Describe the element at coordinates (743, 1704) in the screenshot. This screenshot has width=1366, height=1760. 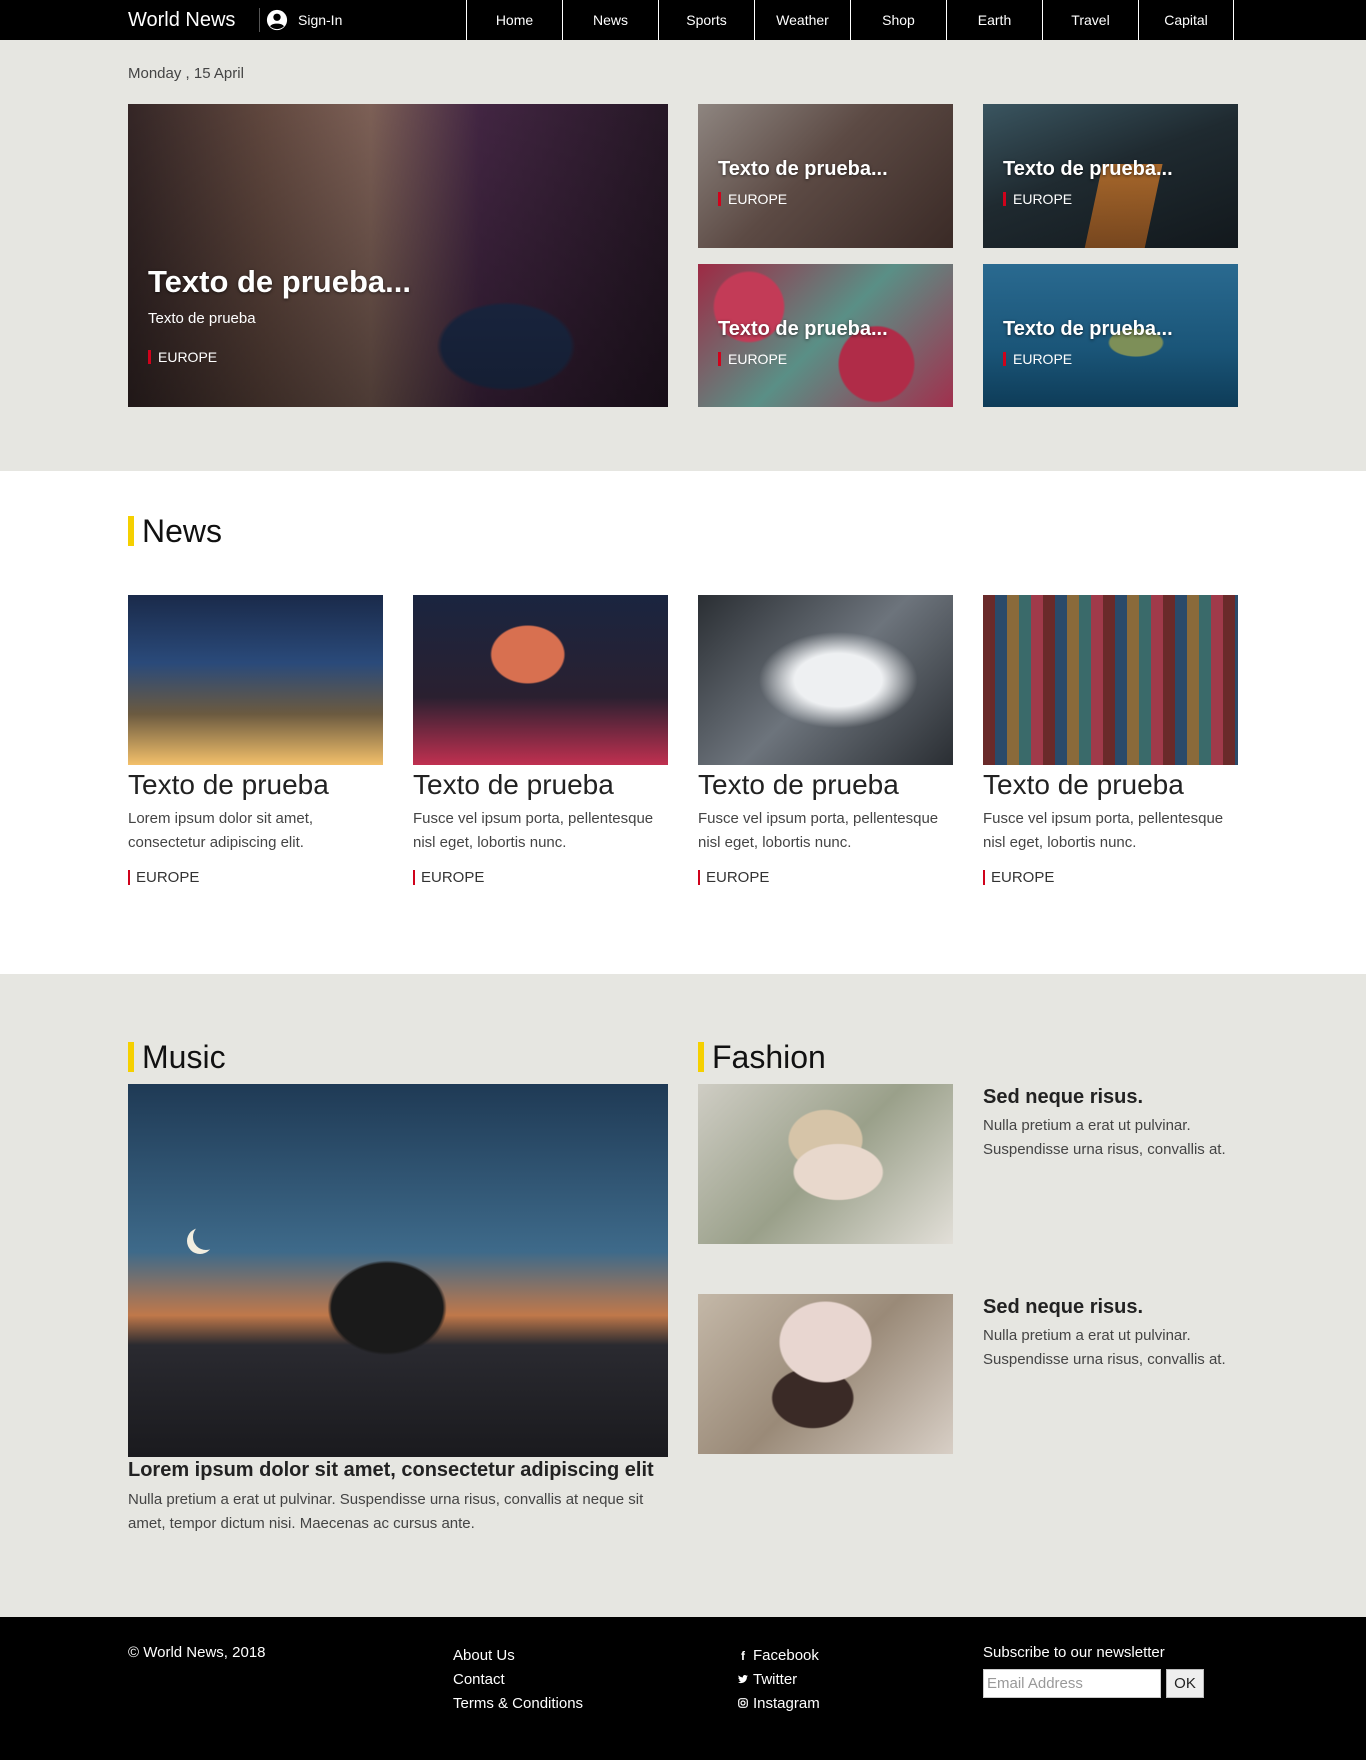
I see `instagram-icon` at that location.